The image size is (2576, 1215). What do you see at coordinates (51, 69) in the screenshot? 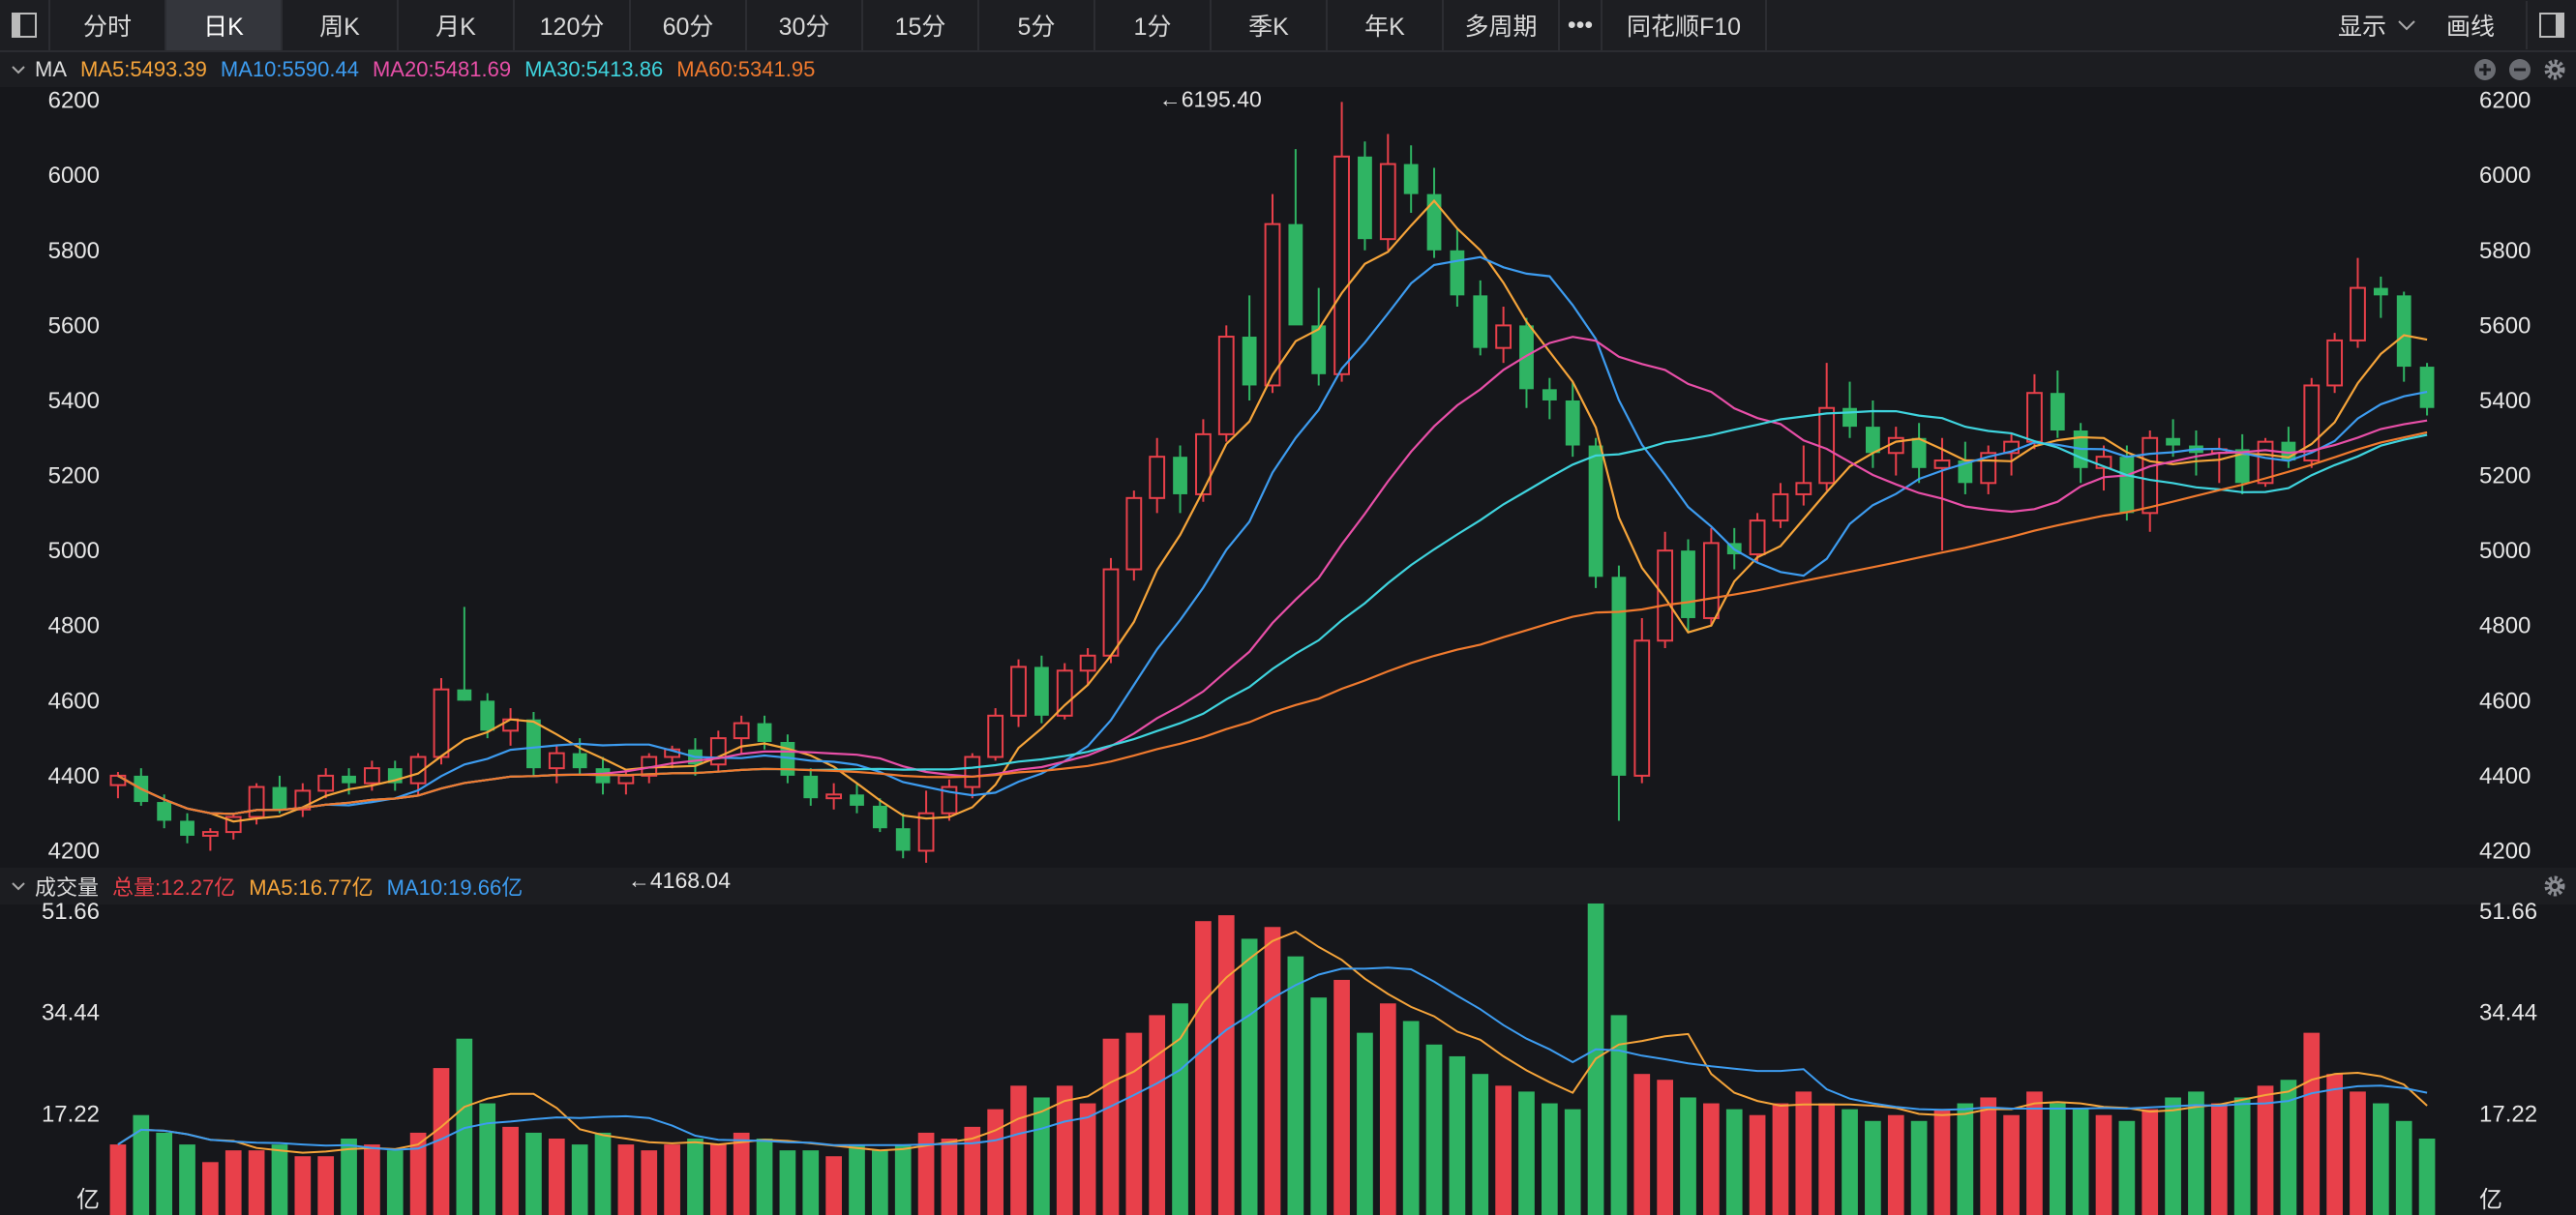
I see `ma-label: MA` at bounding box center [51, 69].